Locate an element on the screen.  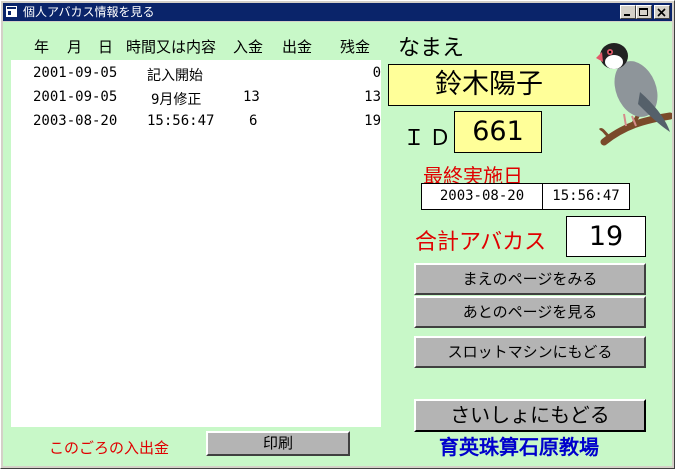
return-to-start-button: さいしょにもどる is located at coordinates (530, 415).